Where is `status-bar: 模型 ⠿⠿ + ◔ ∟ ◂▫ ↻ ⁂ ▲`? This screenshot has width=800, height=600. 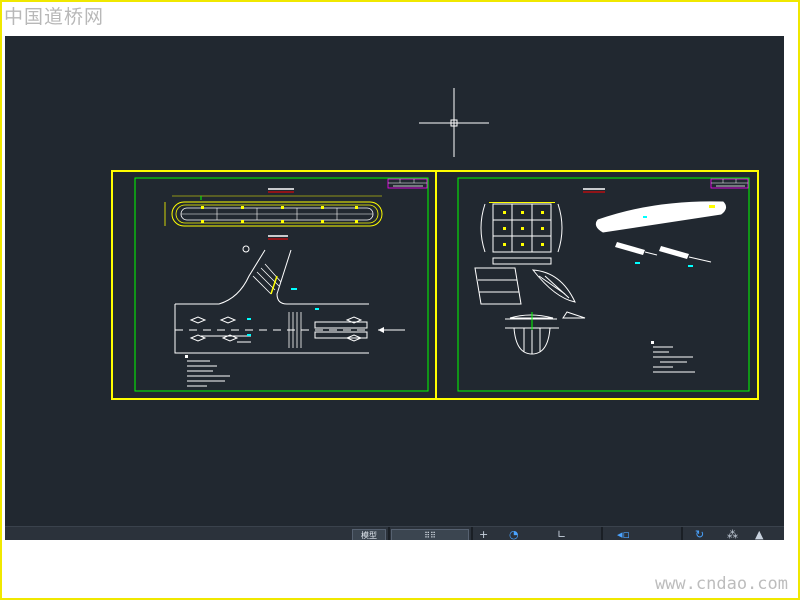 status-bar: 模型 ⠿⠿ + ◔ ∟ ◂▫ ↻ ⁂ ▲ is located at coordinates (394, 533).